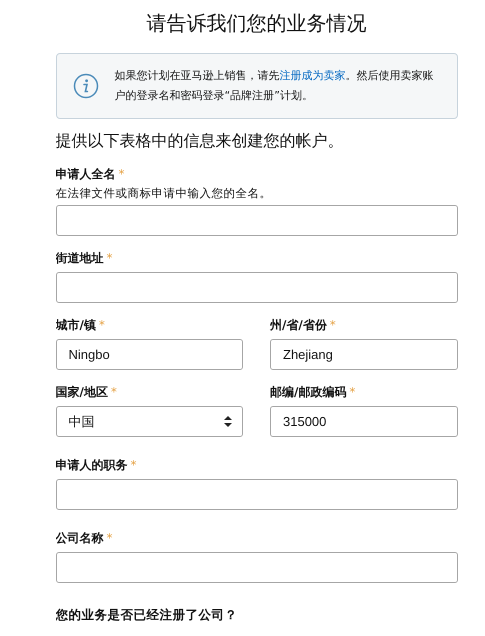 This screenshot has height=636, width=485. I want to click on field-label: 公司名称, so click(80, 538).